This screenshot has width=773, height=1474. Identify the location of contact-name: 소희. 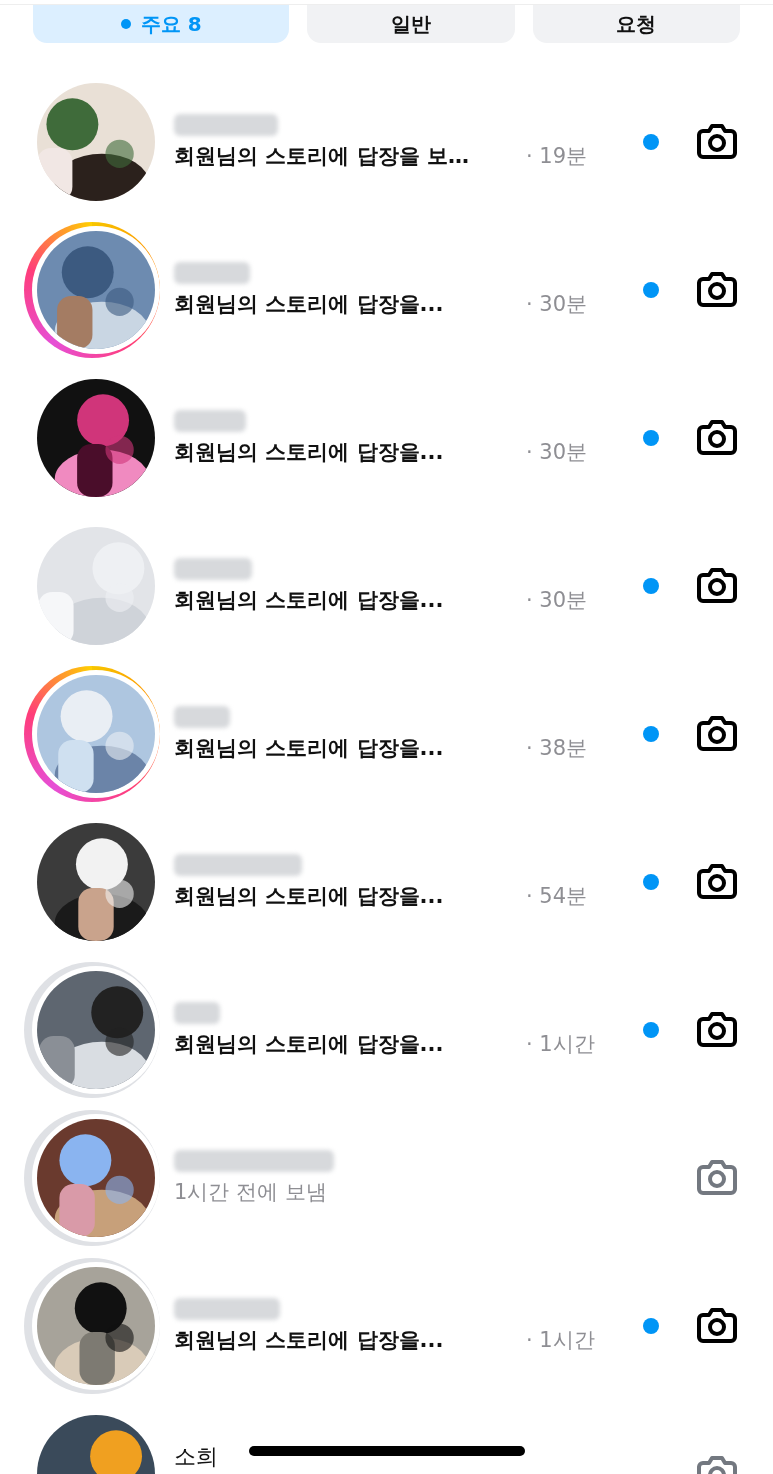
(196, 1457).